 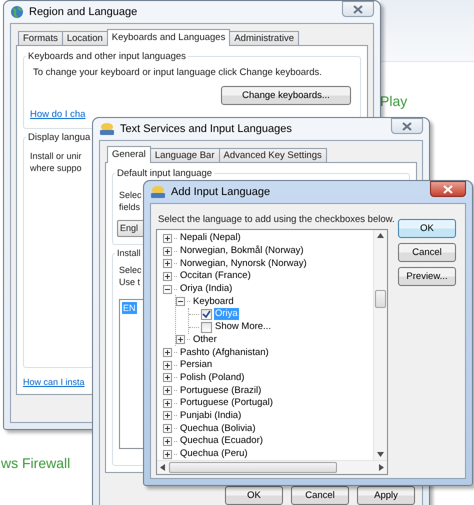 I want to click on tree-item: Portuguese (Portugal), so click(x=226, y=403).